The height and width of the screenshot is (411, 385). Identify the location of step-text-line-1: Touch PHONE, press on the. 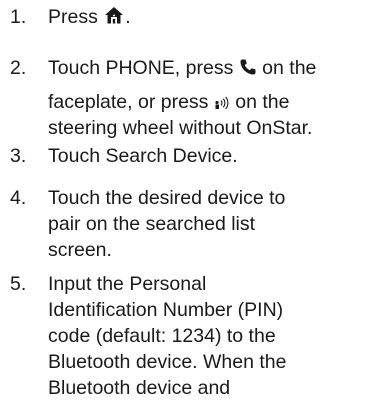
(214, 68).